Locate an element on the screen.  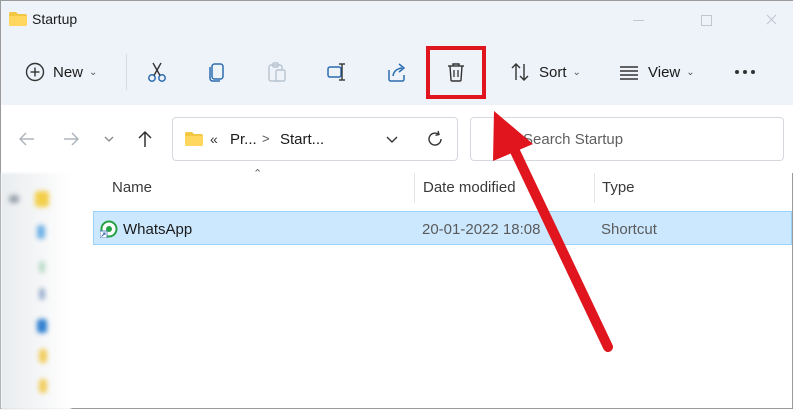
whatsapp-icon is located at coordinates (109, 229).